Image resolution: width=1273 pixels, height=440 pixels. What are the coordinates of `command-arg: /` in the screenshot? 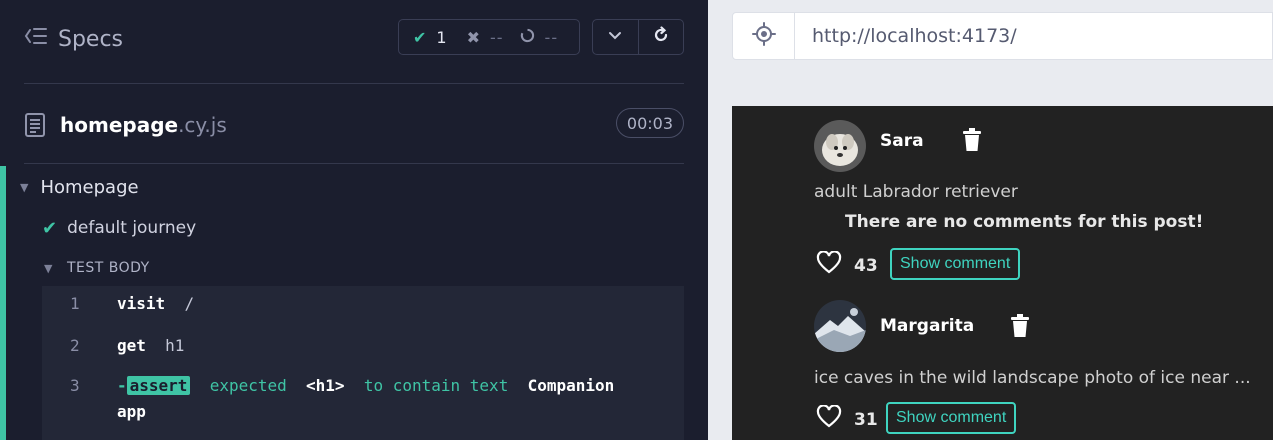 It's located at (189, 303).